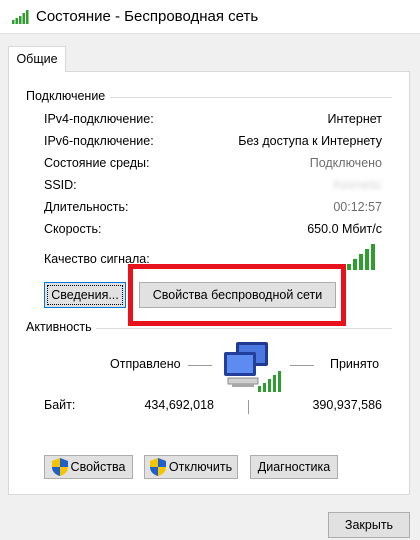 The image size is (420, 540). I want to click on activity-group-title: Активность, so click(59, 327).